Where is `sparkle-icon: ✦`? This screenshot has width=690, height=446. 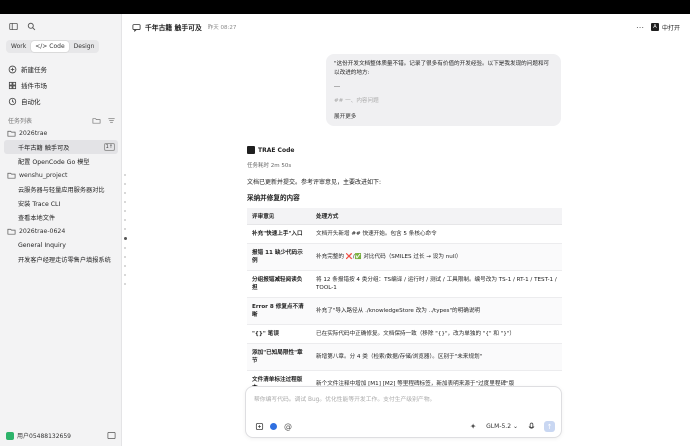
sparkle-icon: ✦ is located at coordinates (473, 427).